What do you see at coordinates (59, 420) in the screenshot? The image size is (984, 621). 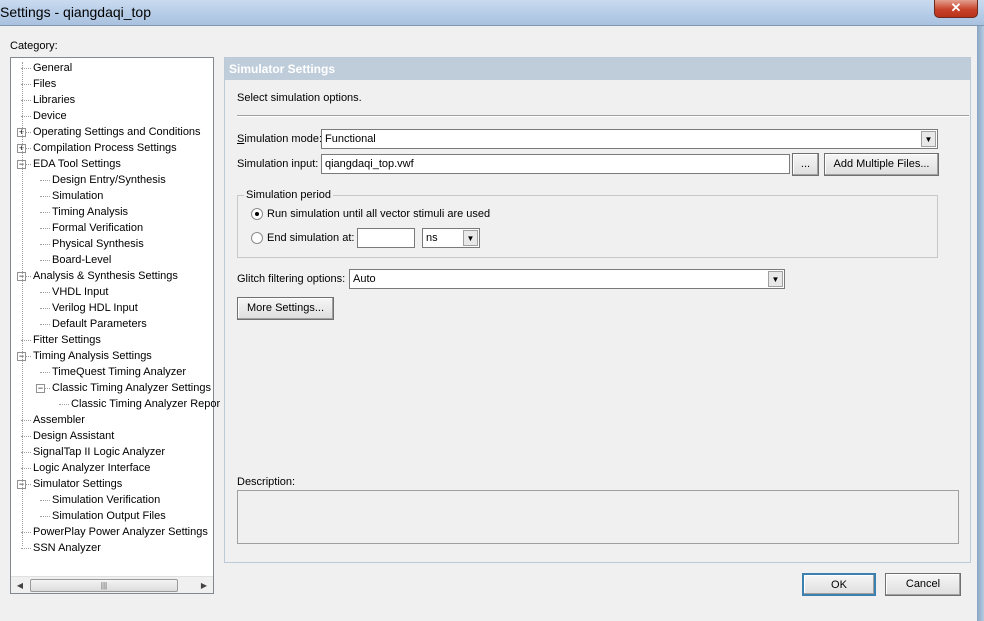 I see `tree-item: Assembler` at bounding box center [59, 420].